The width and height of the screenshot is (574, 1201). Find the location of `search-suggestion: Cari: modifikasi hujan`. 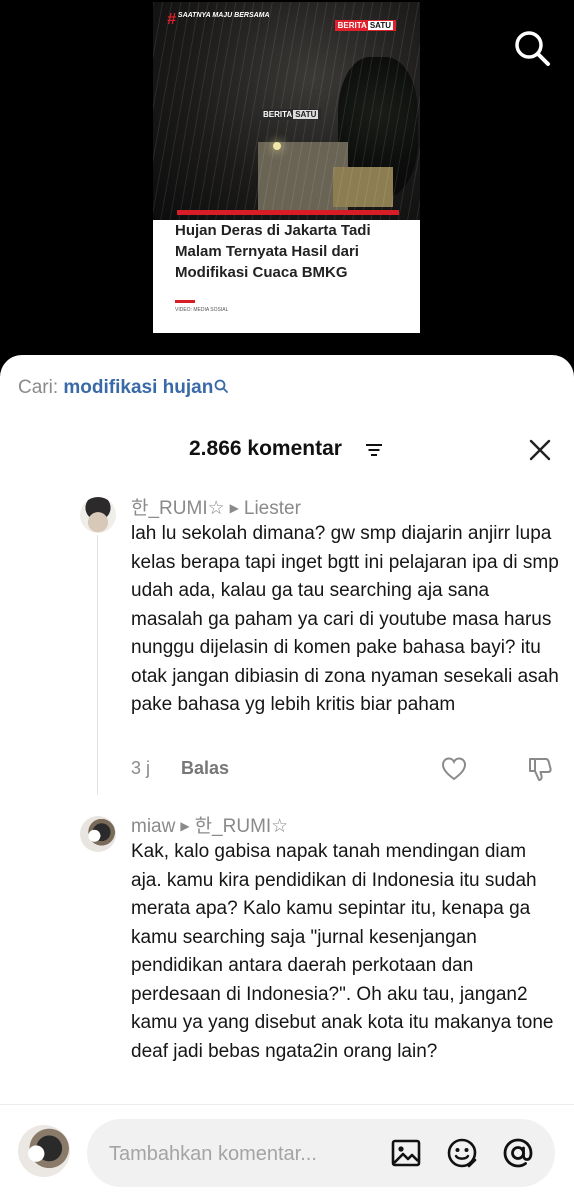

search-suggestion: Cari: modifikasi hujan is located at coordinates (123, 388).